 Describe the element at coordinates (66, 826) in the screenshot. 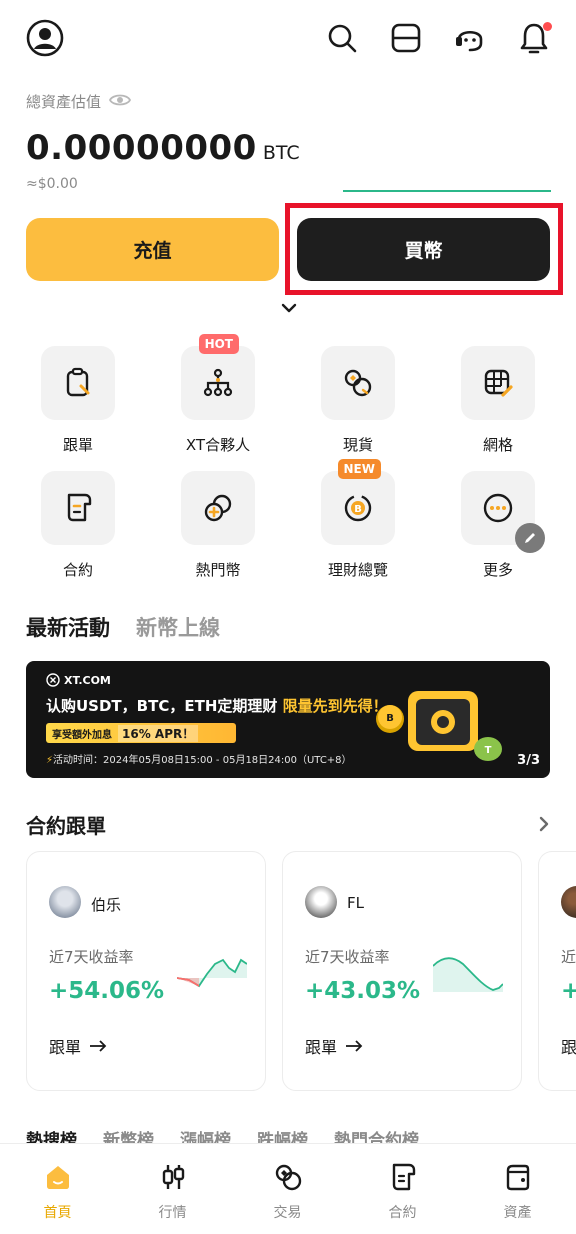

I see `copy-trade-title: 合約跟單` at that location.